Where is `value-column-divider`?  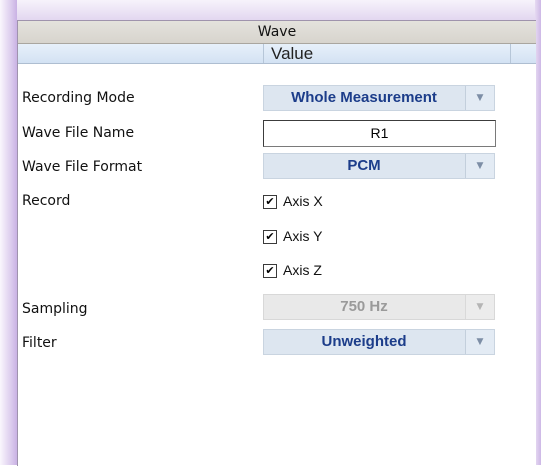
value-column-divider is located at coordinates (387, 53).